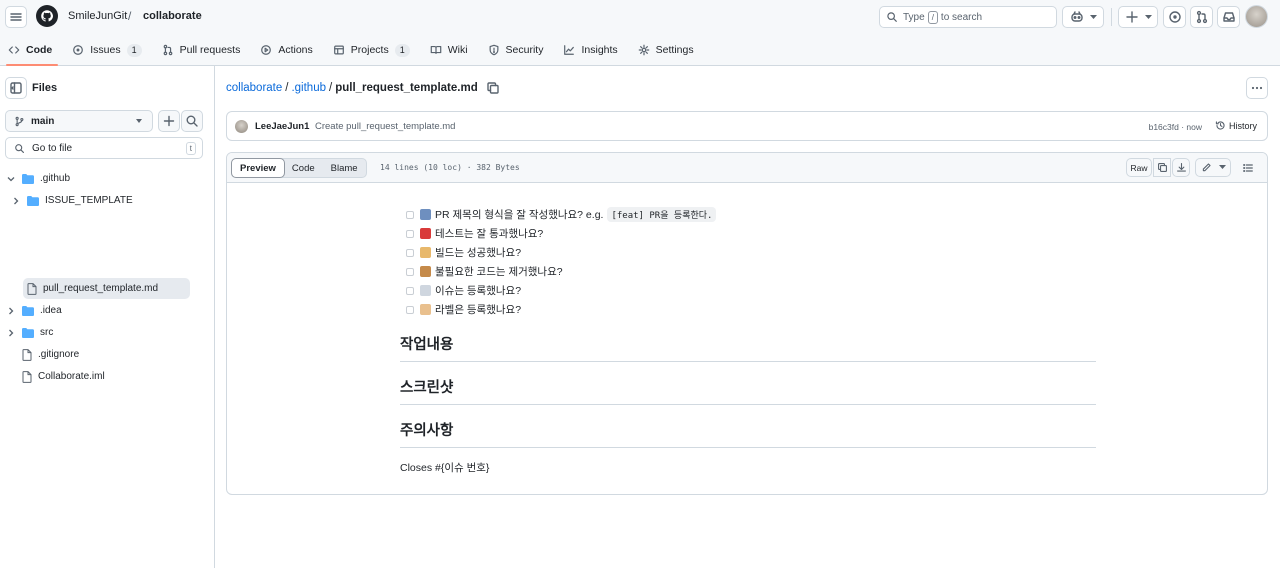  Describe the element at coordinates (97, 16) in the screenshot. I see `owner-link: SmileJunGit` at that location.